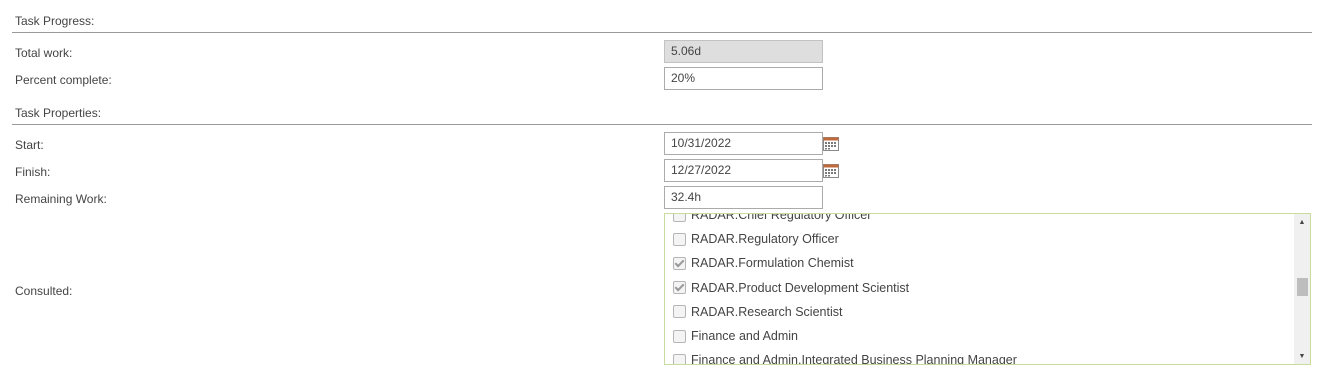  What do you see at coordinates (765, 239) in the screenshot?
I see `consulted-option-label: RADAR.Regulatory Officer` at bounding box center [765, 239].